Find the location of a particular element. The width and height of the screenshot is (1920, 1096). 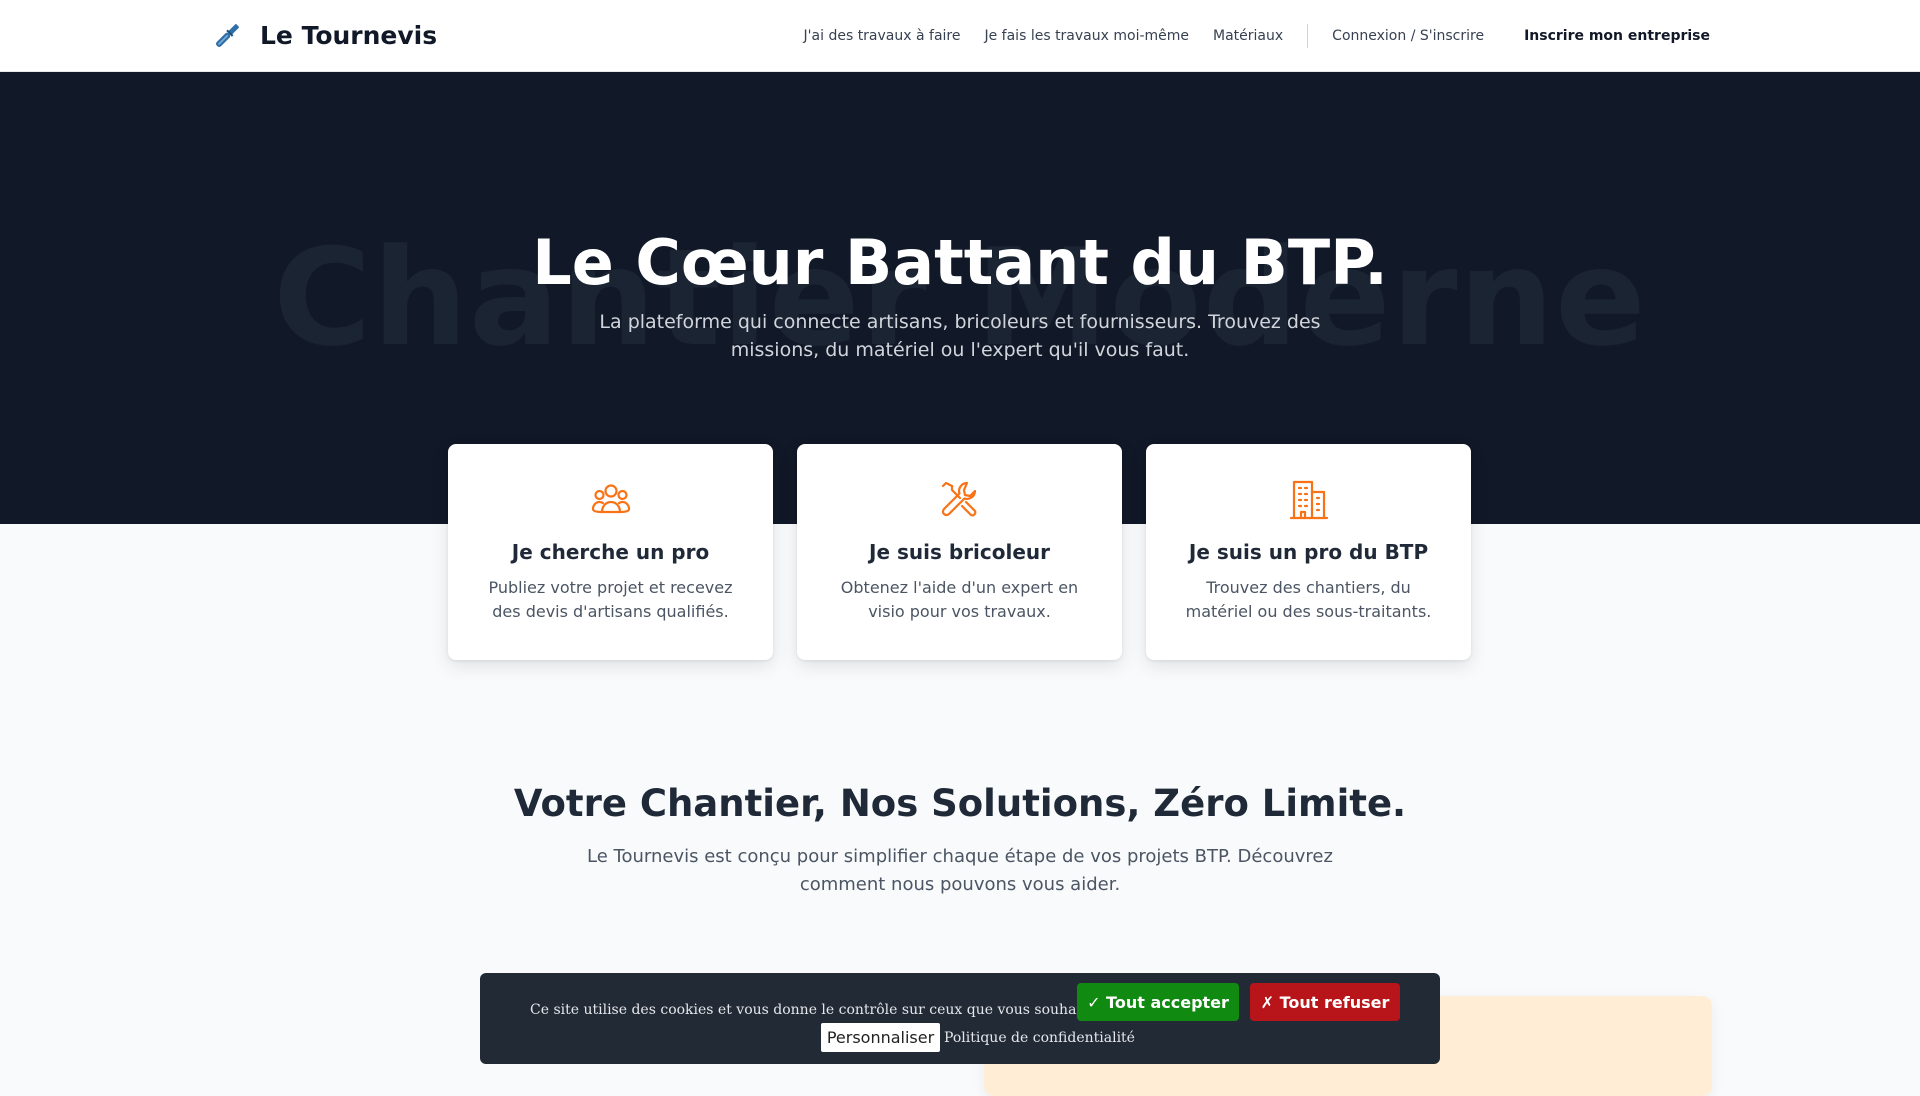

card-title: Je suis bricoleur is located at coordinates (959, 552).